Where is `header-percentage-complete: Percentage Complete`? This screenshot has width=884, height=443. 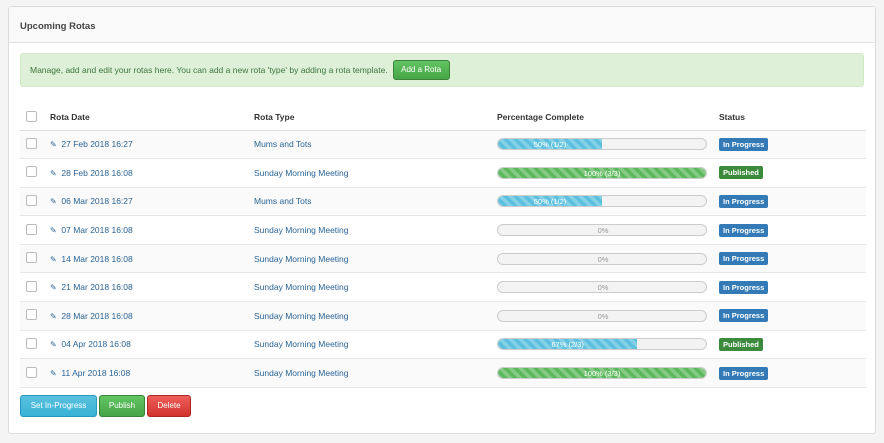 header-percentage-complete: Percentage Complete is located at coordinates (608, 118).